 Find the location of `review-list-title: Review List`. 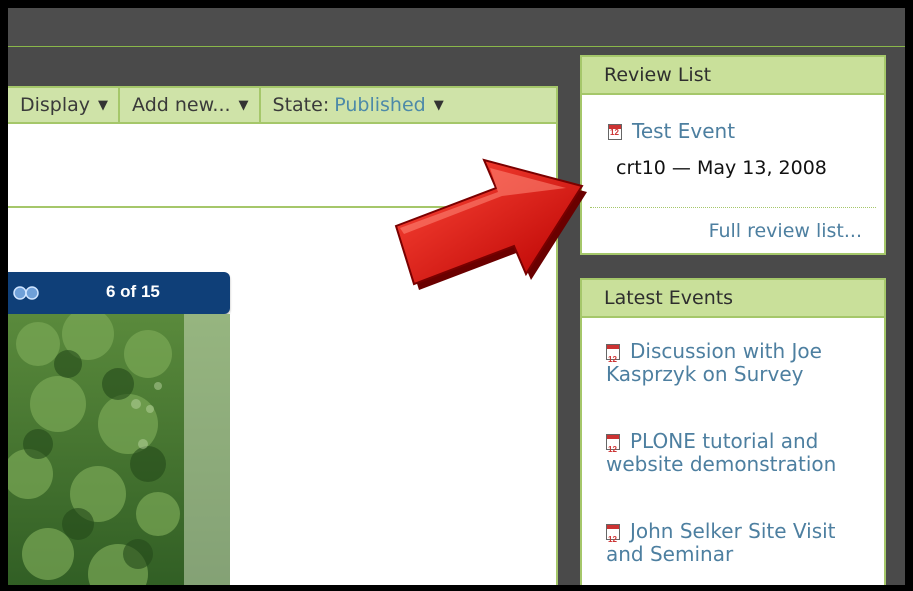

review-list-title: Review List is located at coordinates (733, 76).